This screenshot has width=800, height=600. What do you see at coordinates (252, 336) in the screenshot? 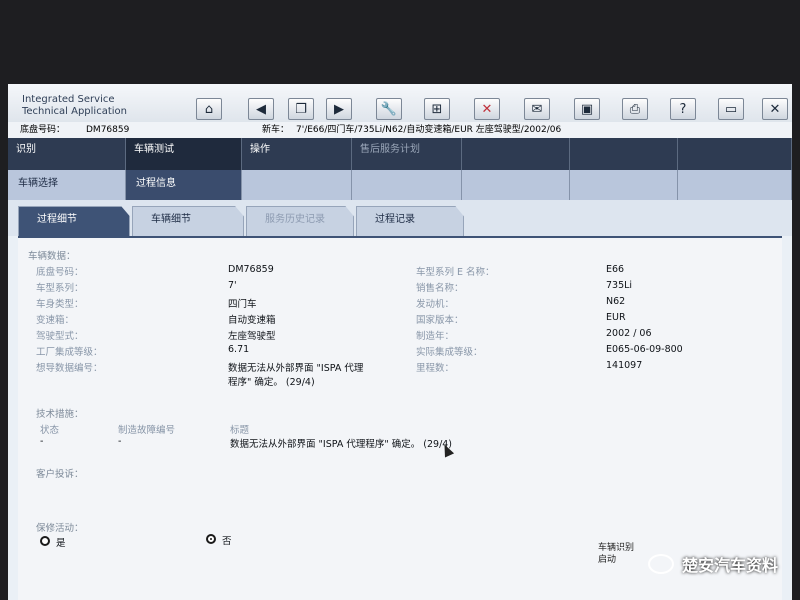
I see `field-value: 左座驾驶型` at bounding box center [252, 336].